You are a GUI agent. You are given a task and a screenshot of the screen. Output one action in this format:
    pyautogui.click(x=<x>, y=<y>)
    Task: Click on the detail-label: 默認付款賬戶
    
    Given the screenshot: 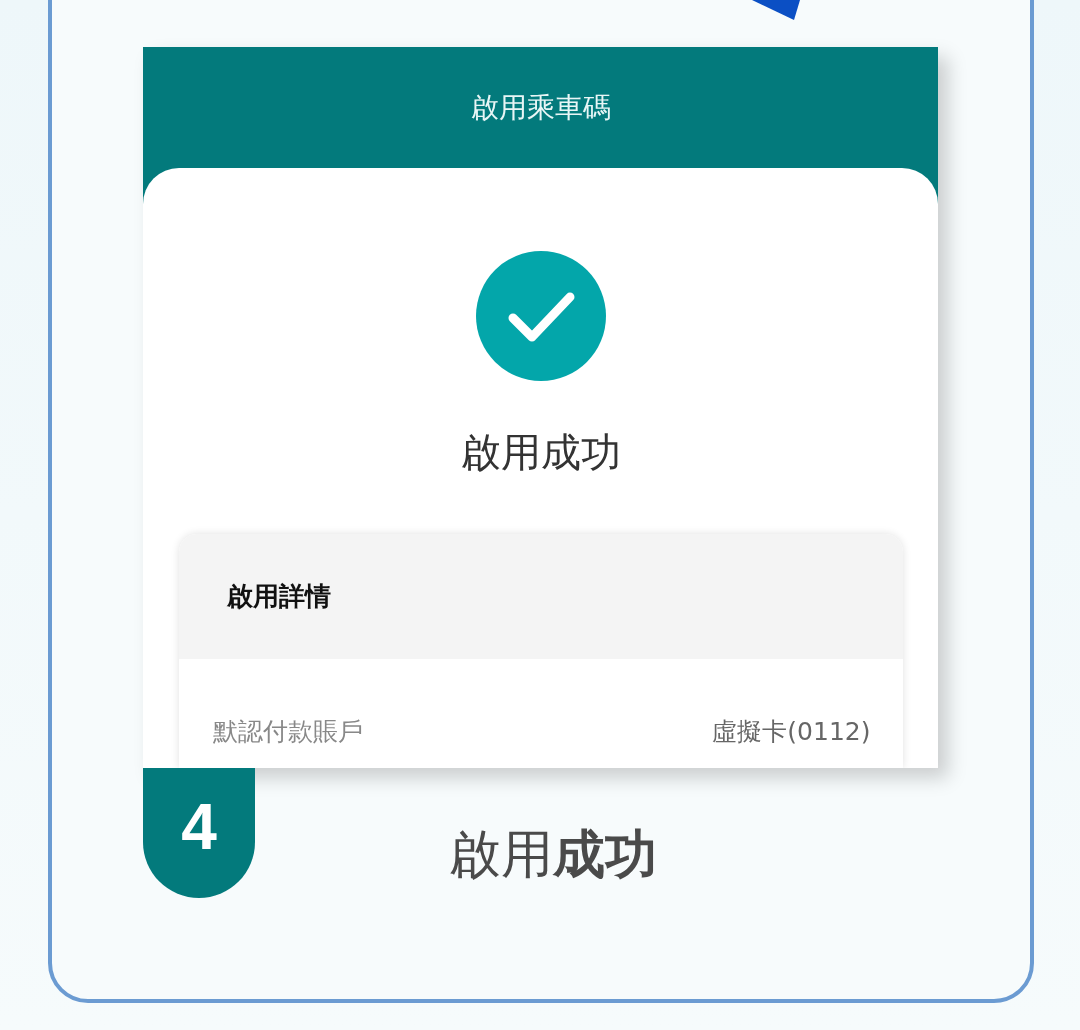 What is the action you would take?
    pyautogui.click(x=287, y=732)
    